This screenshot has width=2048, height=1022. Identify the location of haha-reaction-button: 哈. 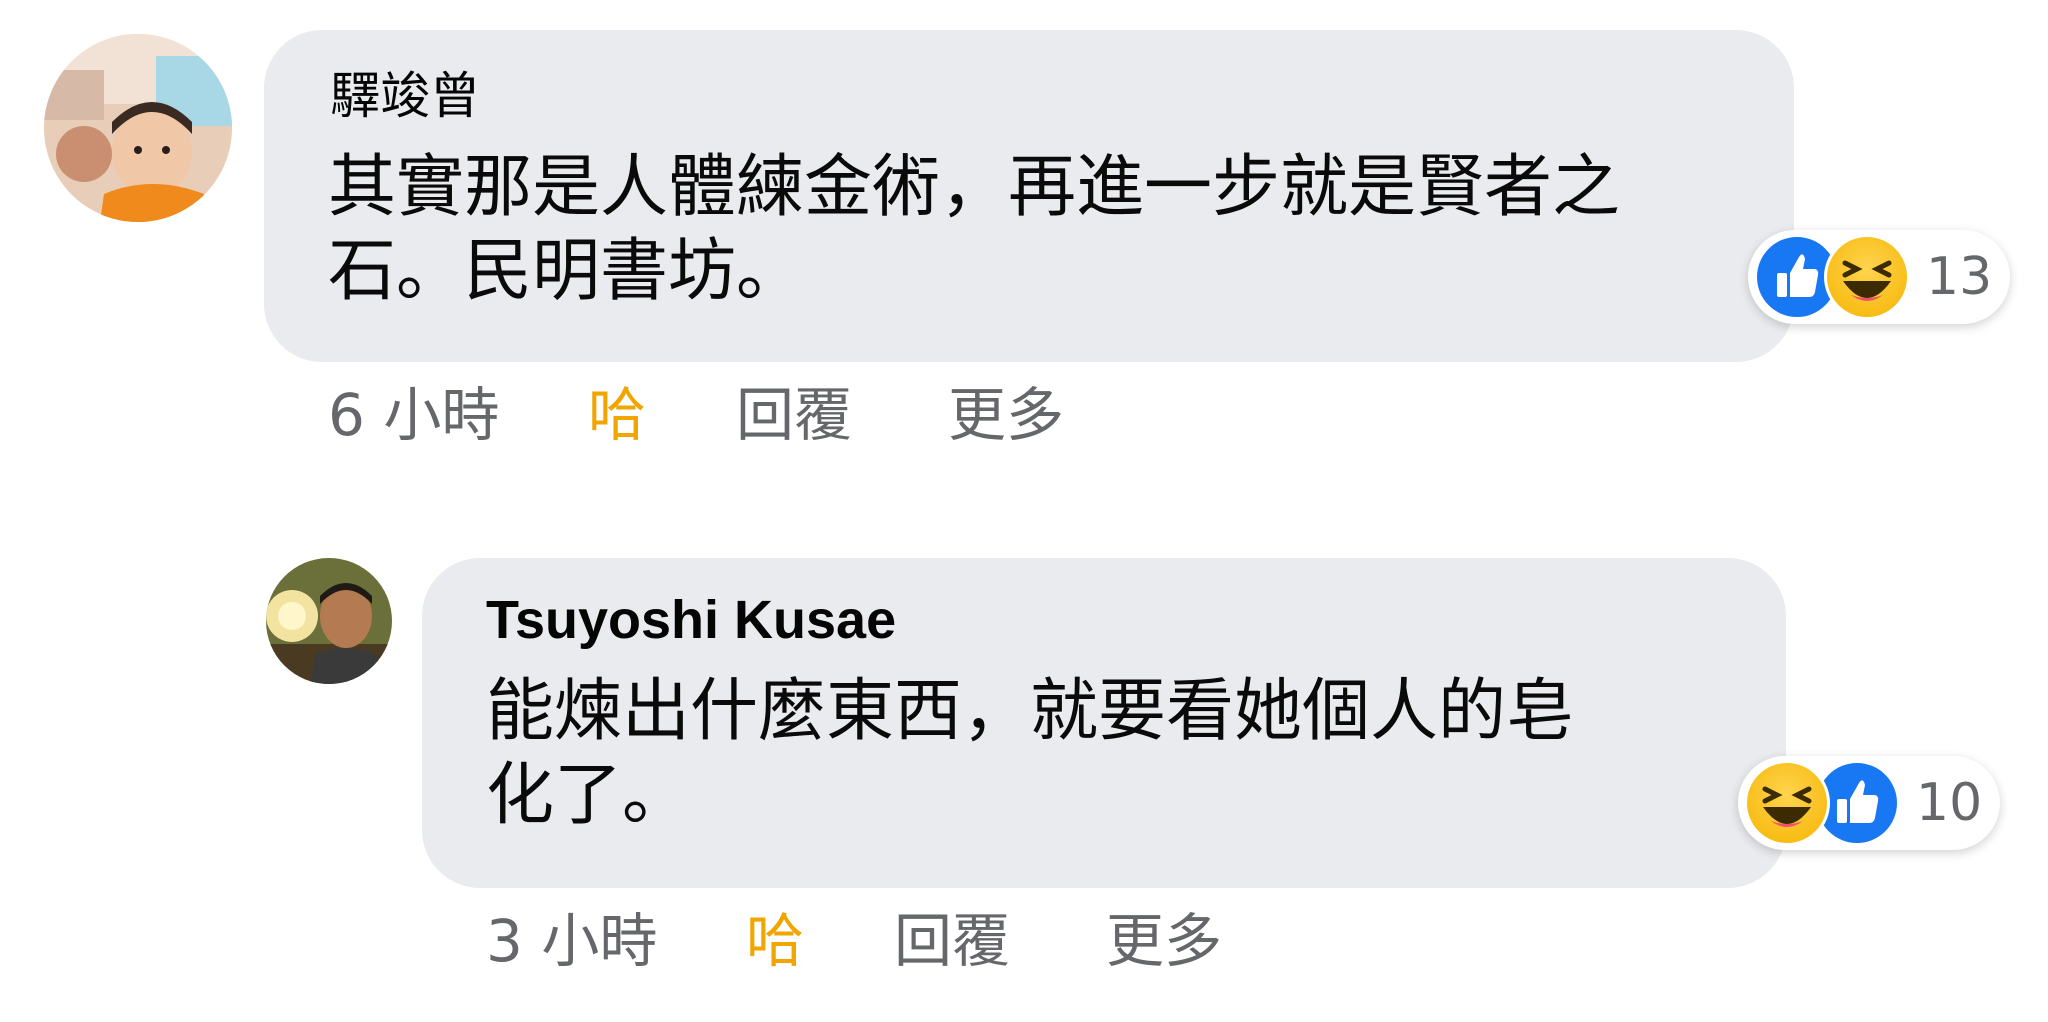
(775, 941).